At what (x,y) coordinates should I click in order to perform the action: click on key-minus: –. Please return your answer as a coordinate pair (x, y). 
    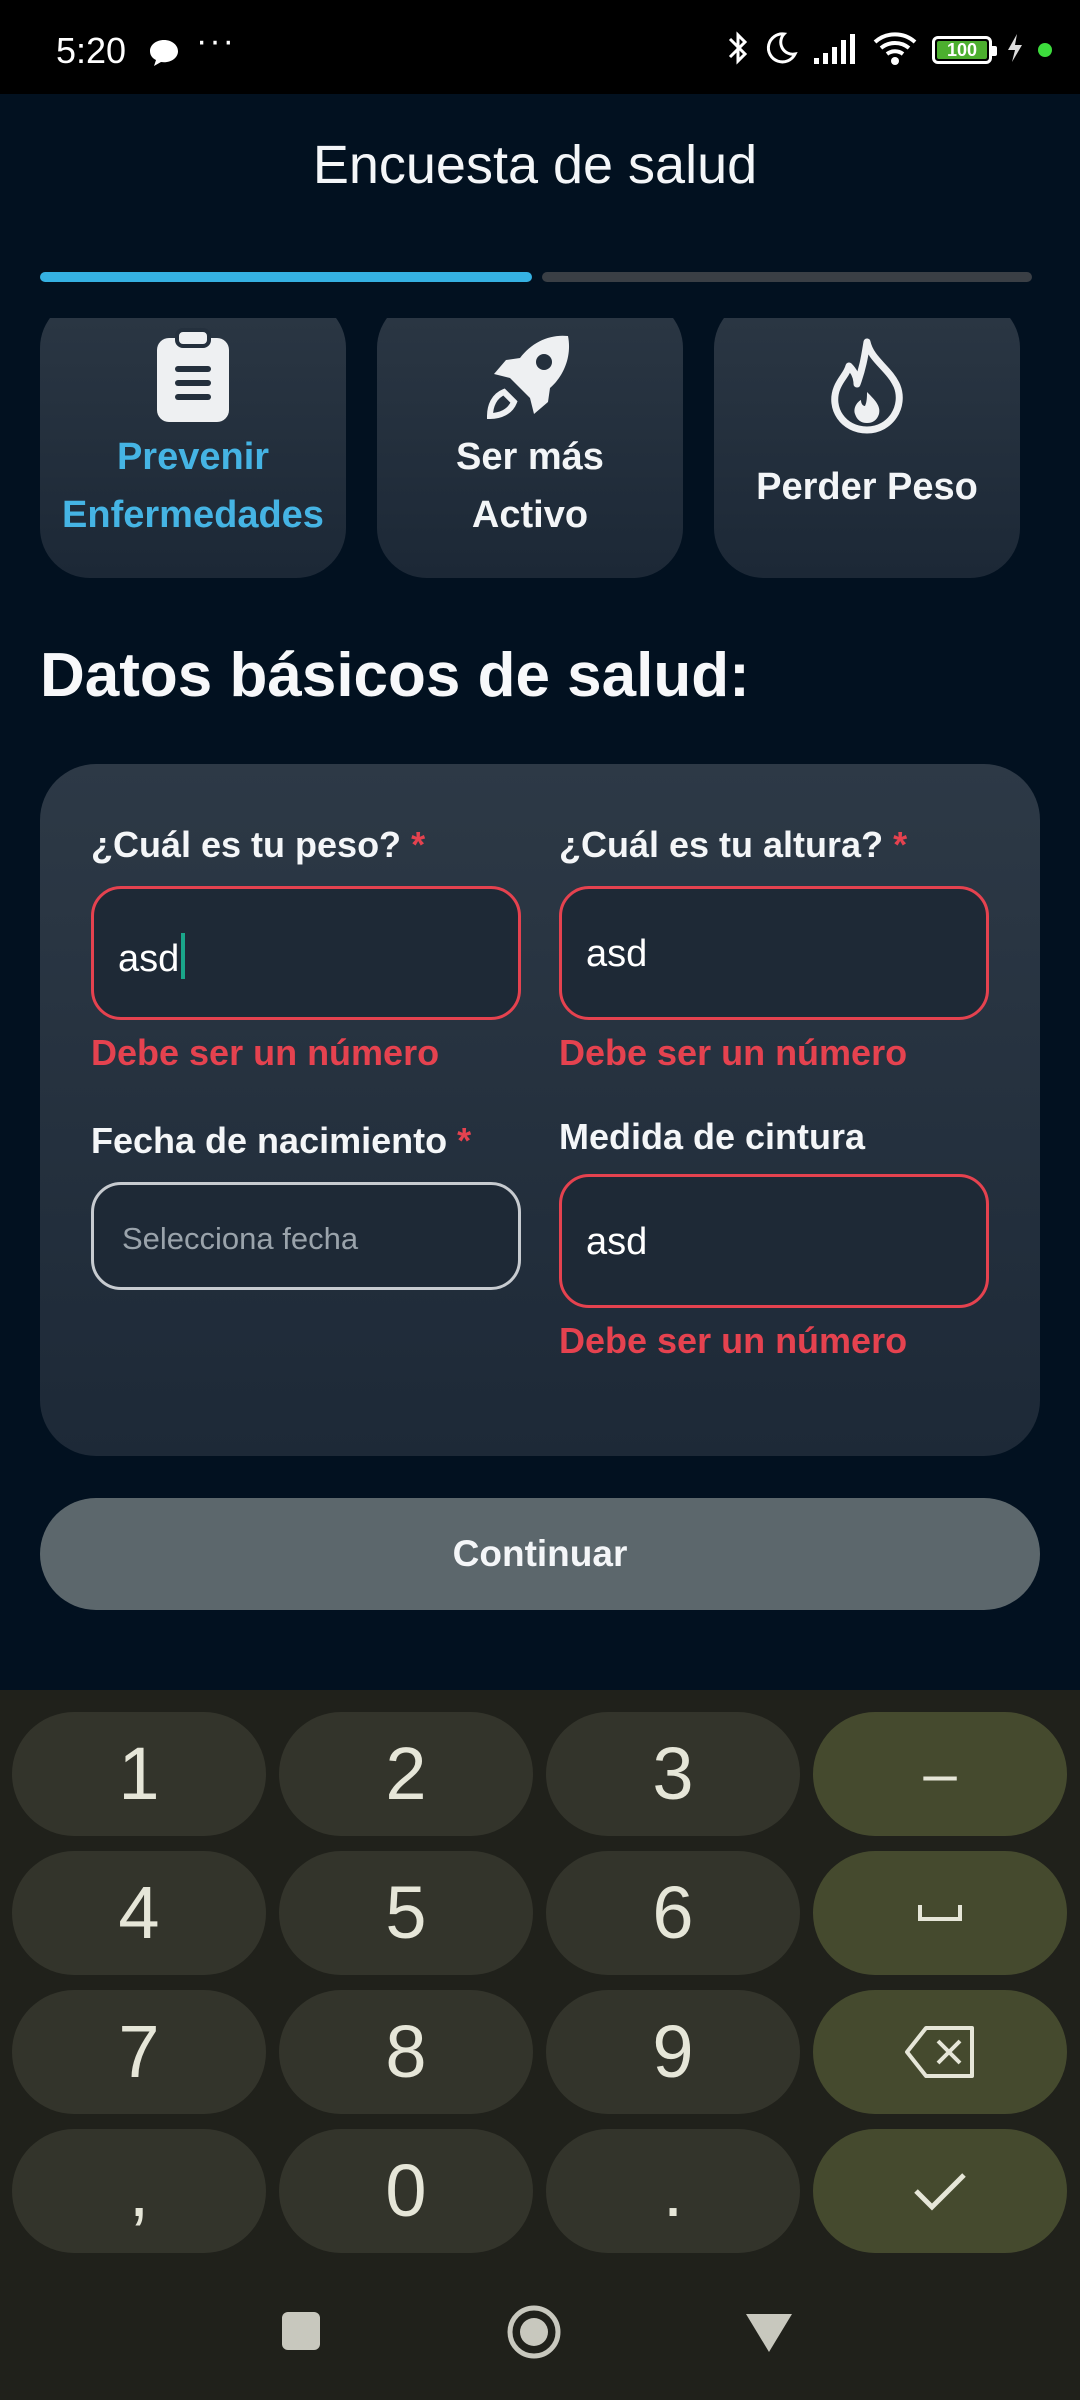
    Looking at the image, I should click on (940, 1774).